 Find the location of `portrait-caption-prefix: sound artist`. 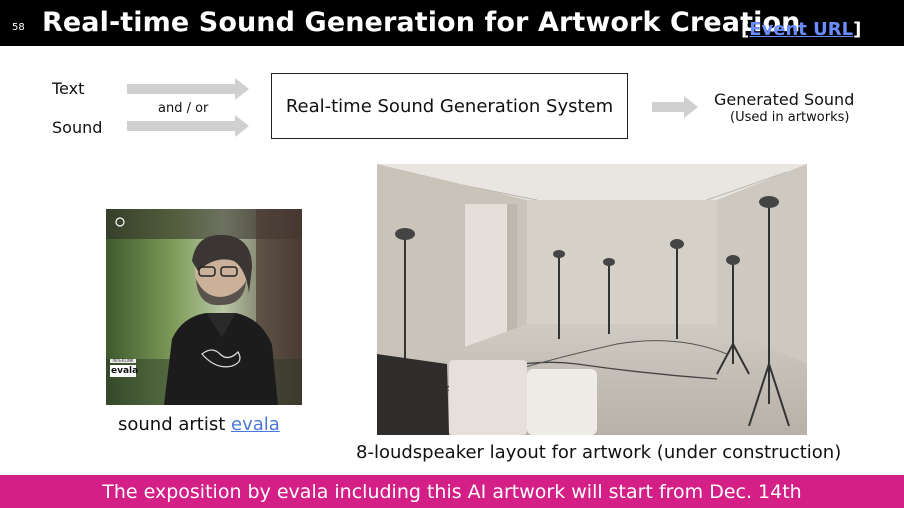

portrait-caption-prefix: sound artist is located at coordinates (175, 424).